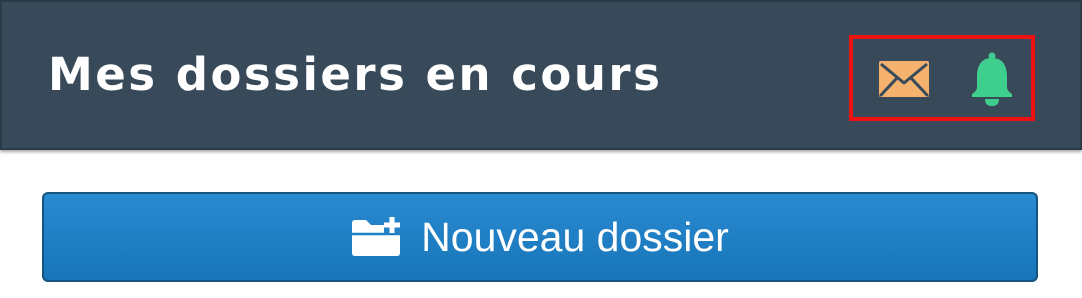 This screenshot has height=298, width=1082. I want to click on page-title: Mes dossiers en cours, so click(355, 74).